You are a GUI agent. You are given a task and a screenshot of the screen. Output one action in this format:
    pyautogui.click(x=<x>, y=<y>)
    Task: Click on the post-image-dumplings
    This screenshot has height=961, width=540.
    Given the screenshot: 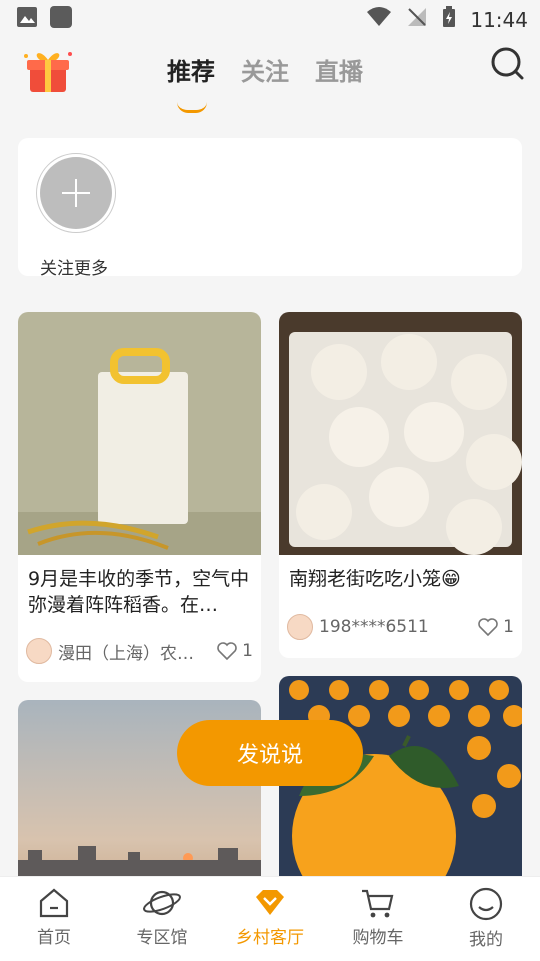 What is the action you would take?
    pyautogui.click(x=400, y=433)
    